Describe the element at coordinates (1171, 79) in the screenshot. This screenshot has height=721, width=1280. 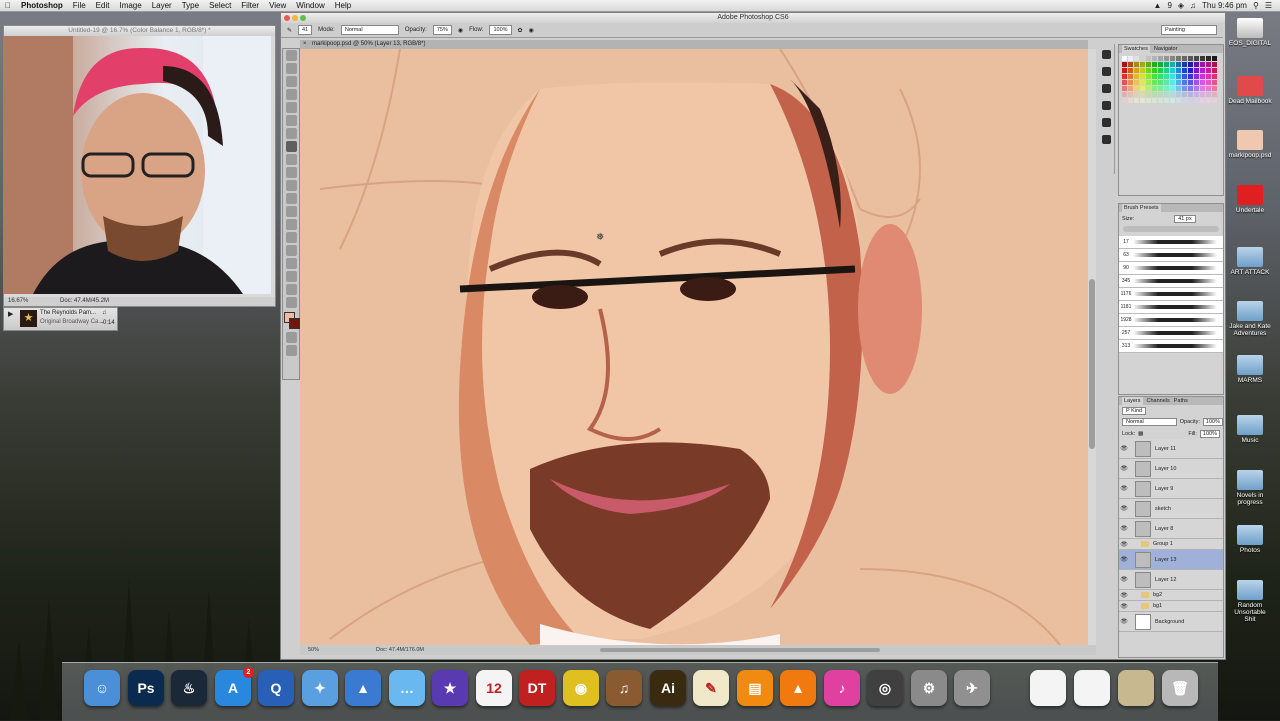
I see `swatch-grid` at that location.